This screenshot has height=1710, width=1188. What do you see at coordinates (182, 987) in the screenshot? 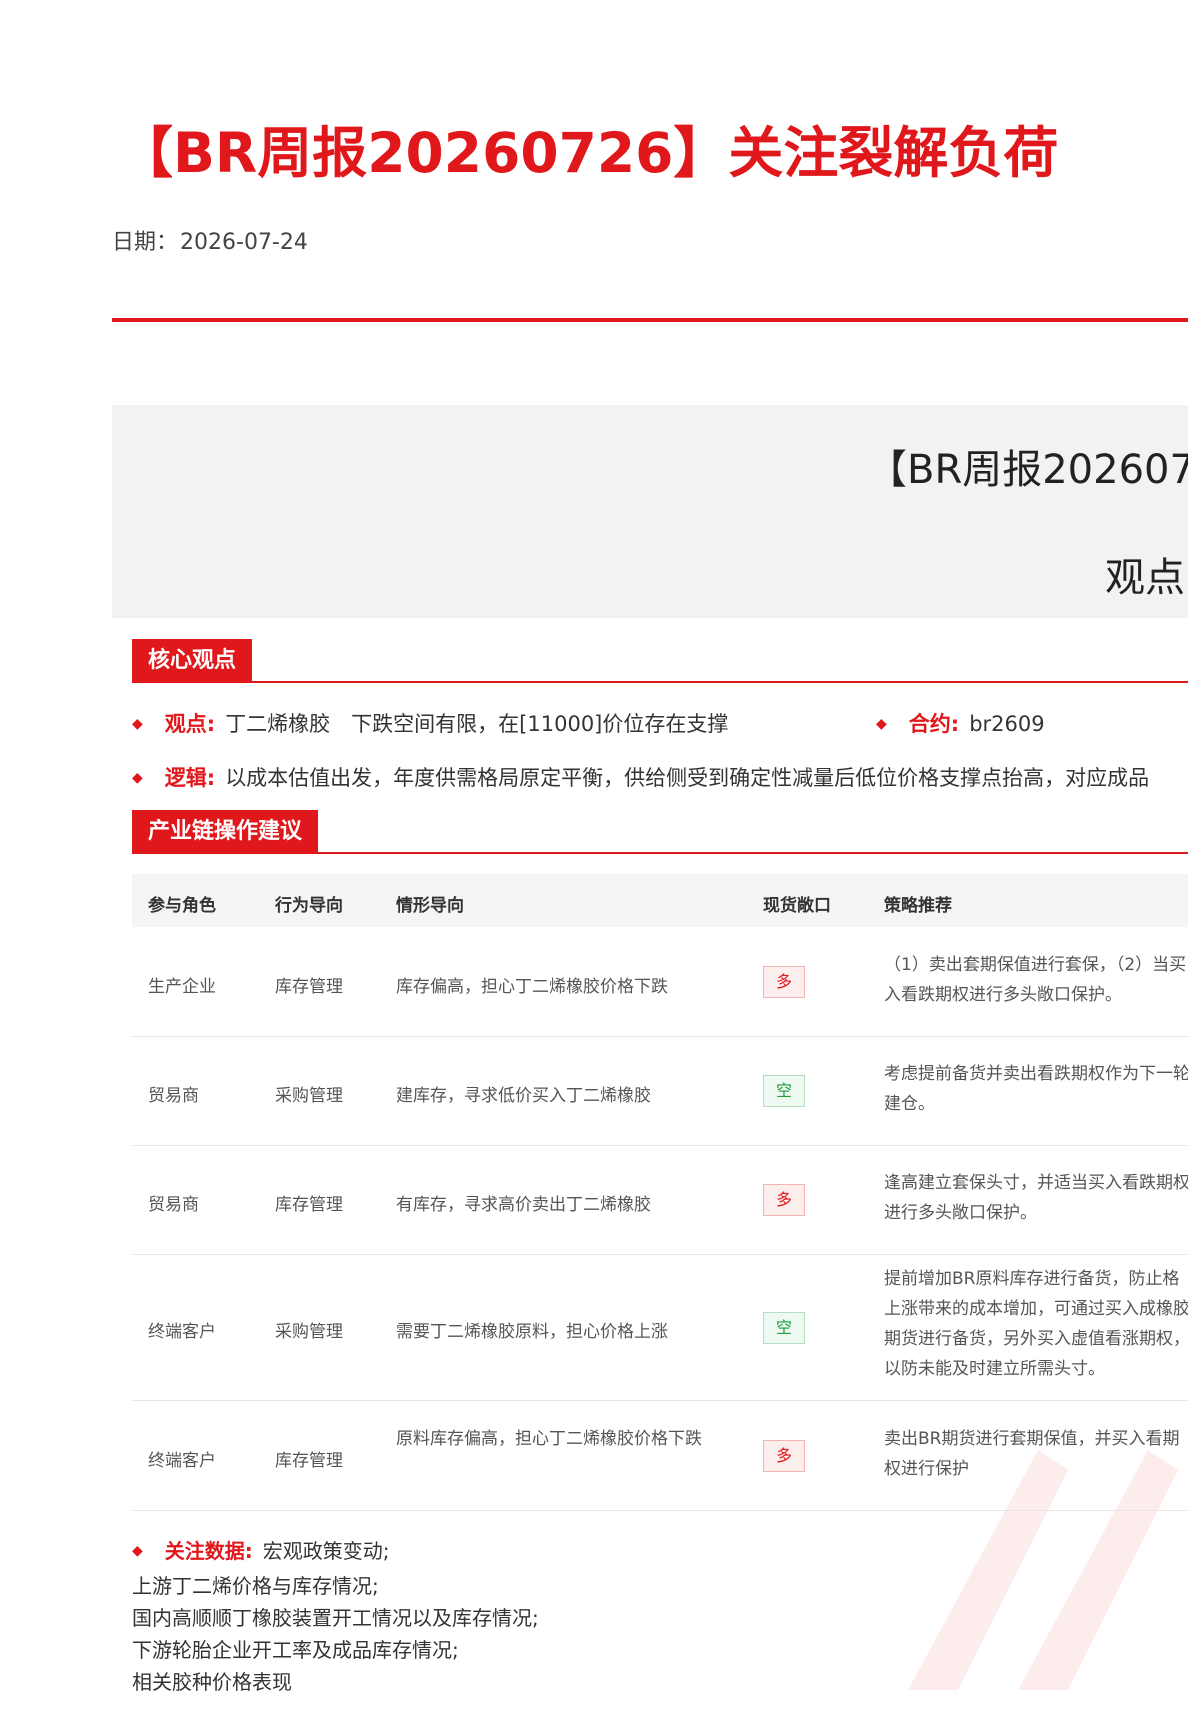
I see `cell-role: 生产企业` at bounding box center [182, 987].